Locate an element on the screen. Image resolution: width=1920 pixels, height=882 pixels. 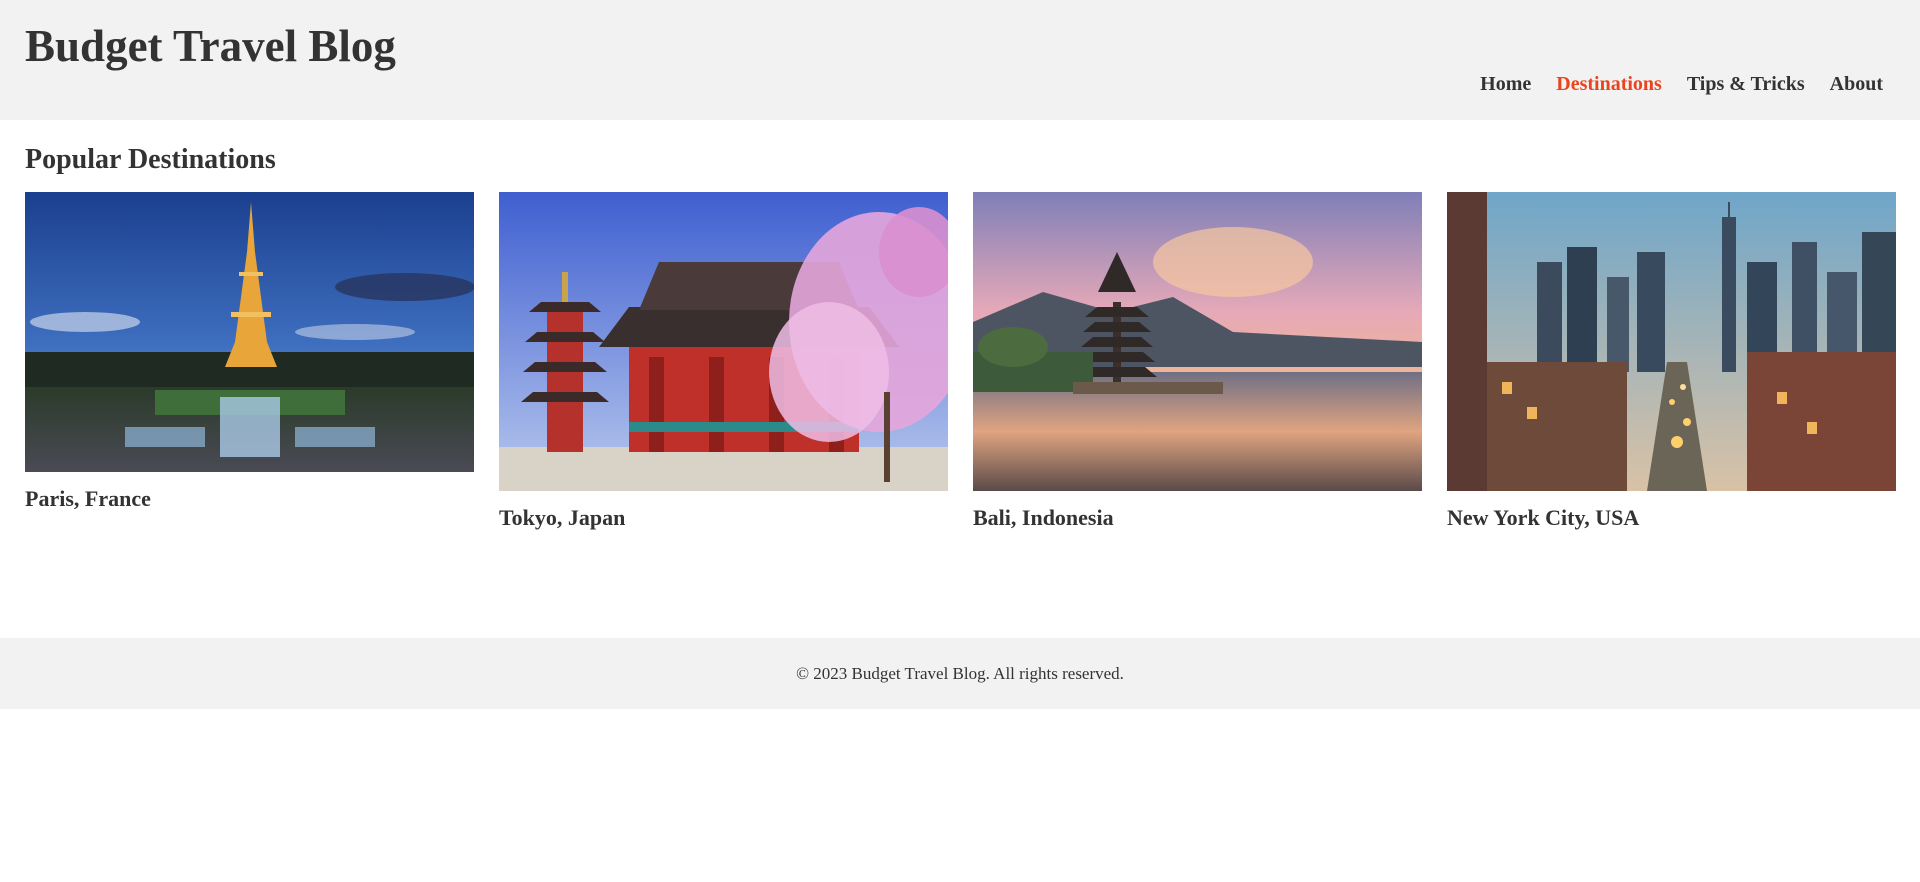
city-street-dusk-photo is located at coordinates (1671, 341).